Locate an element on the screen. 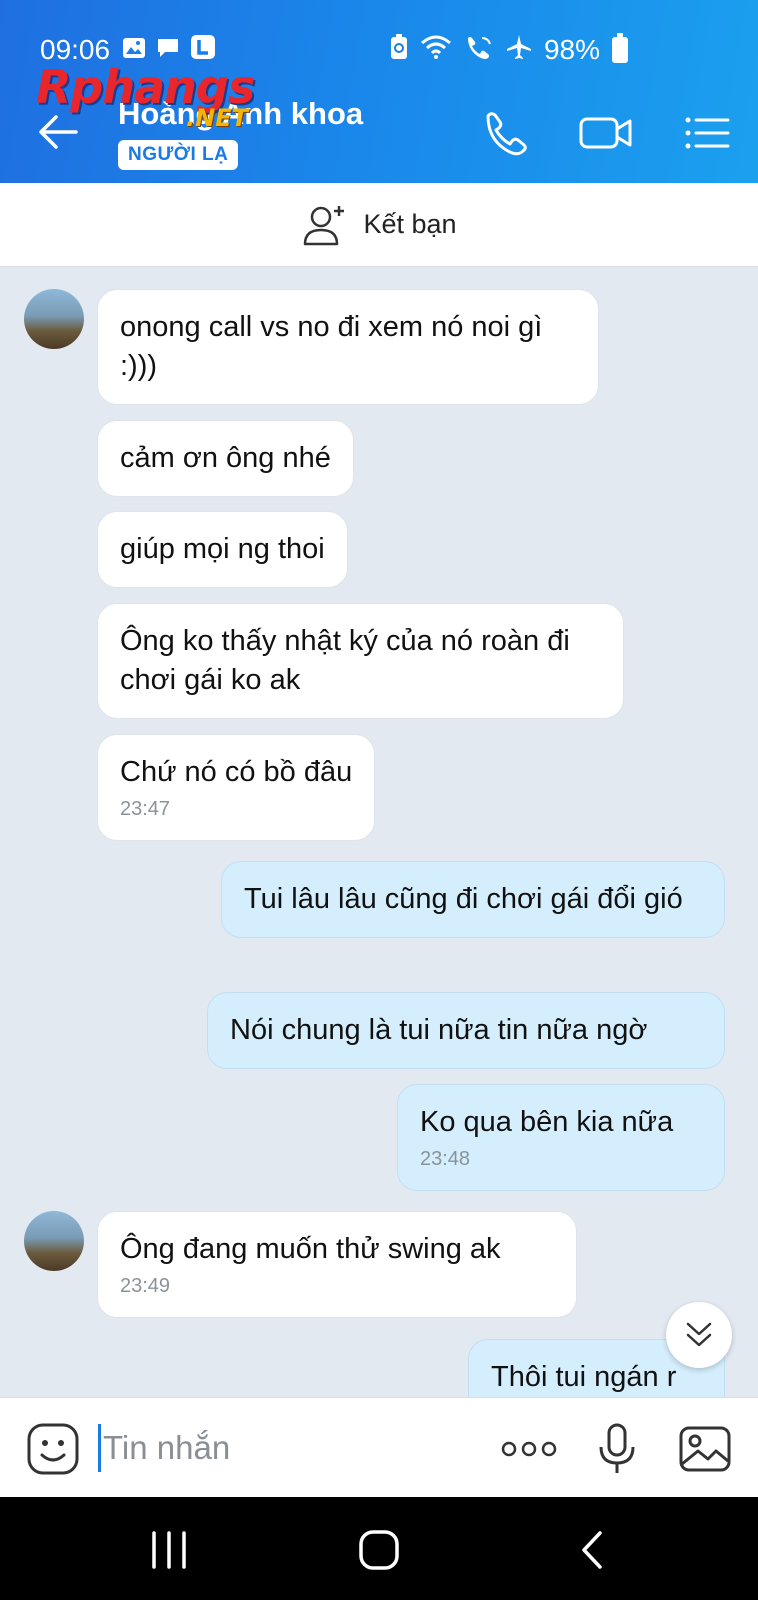 This screenshot has width=758, height=1600. more-options-button is located at coordinates (529, 1449).